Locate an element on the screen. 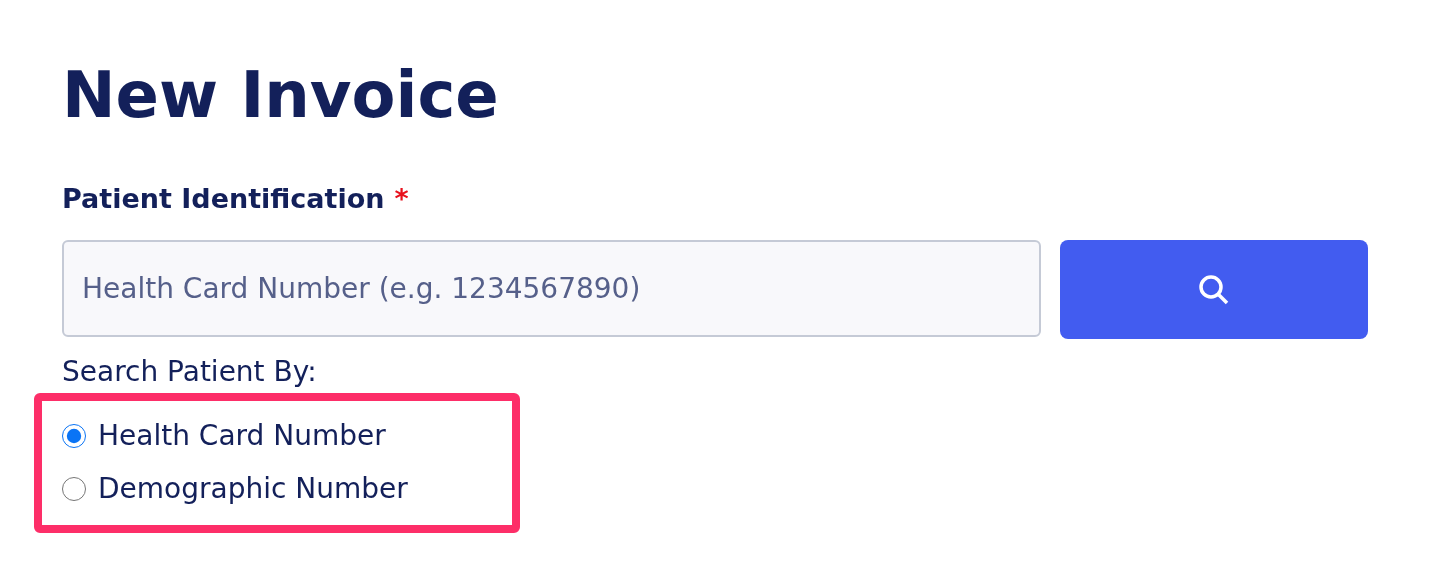 The image size is (1444, 572). search-icon is located at coordinates (1214, 289).